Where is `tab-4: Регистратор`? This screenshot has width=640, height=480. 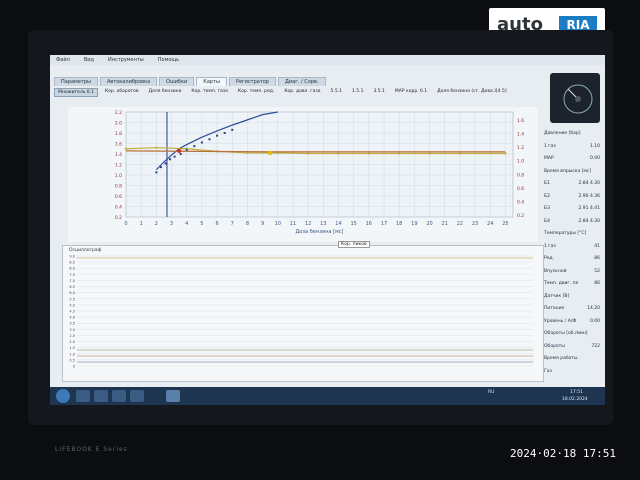 tab-4: Регистратор is located at coordinates (252, 81).